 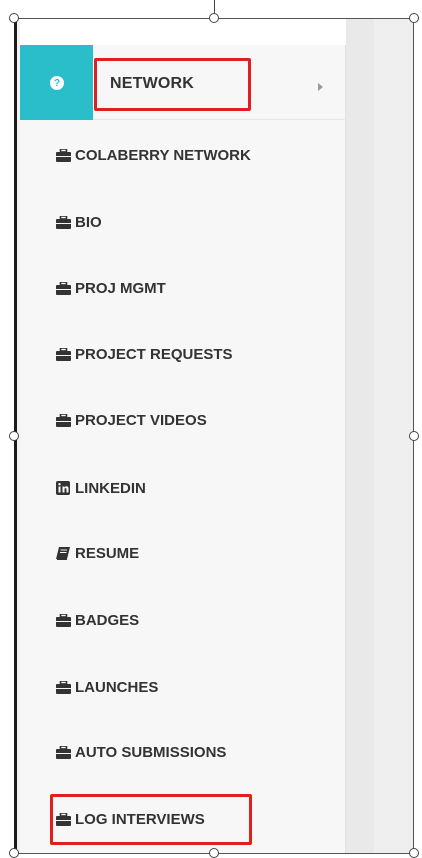 I want to click on book-icon, so click(x=64, y=553).